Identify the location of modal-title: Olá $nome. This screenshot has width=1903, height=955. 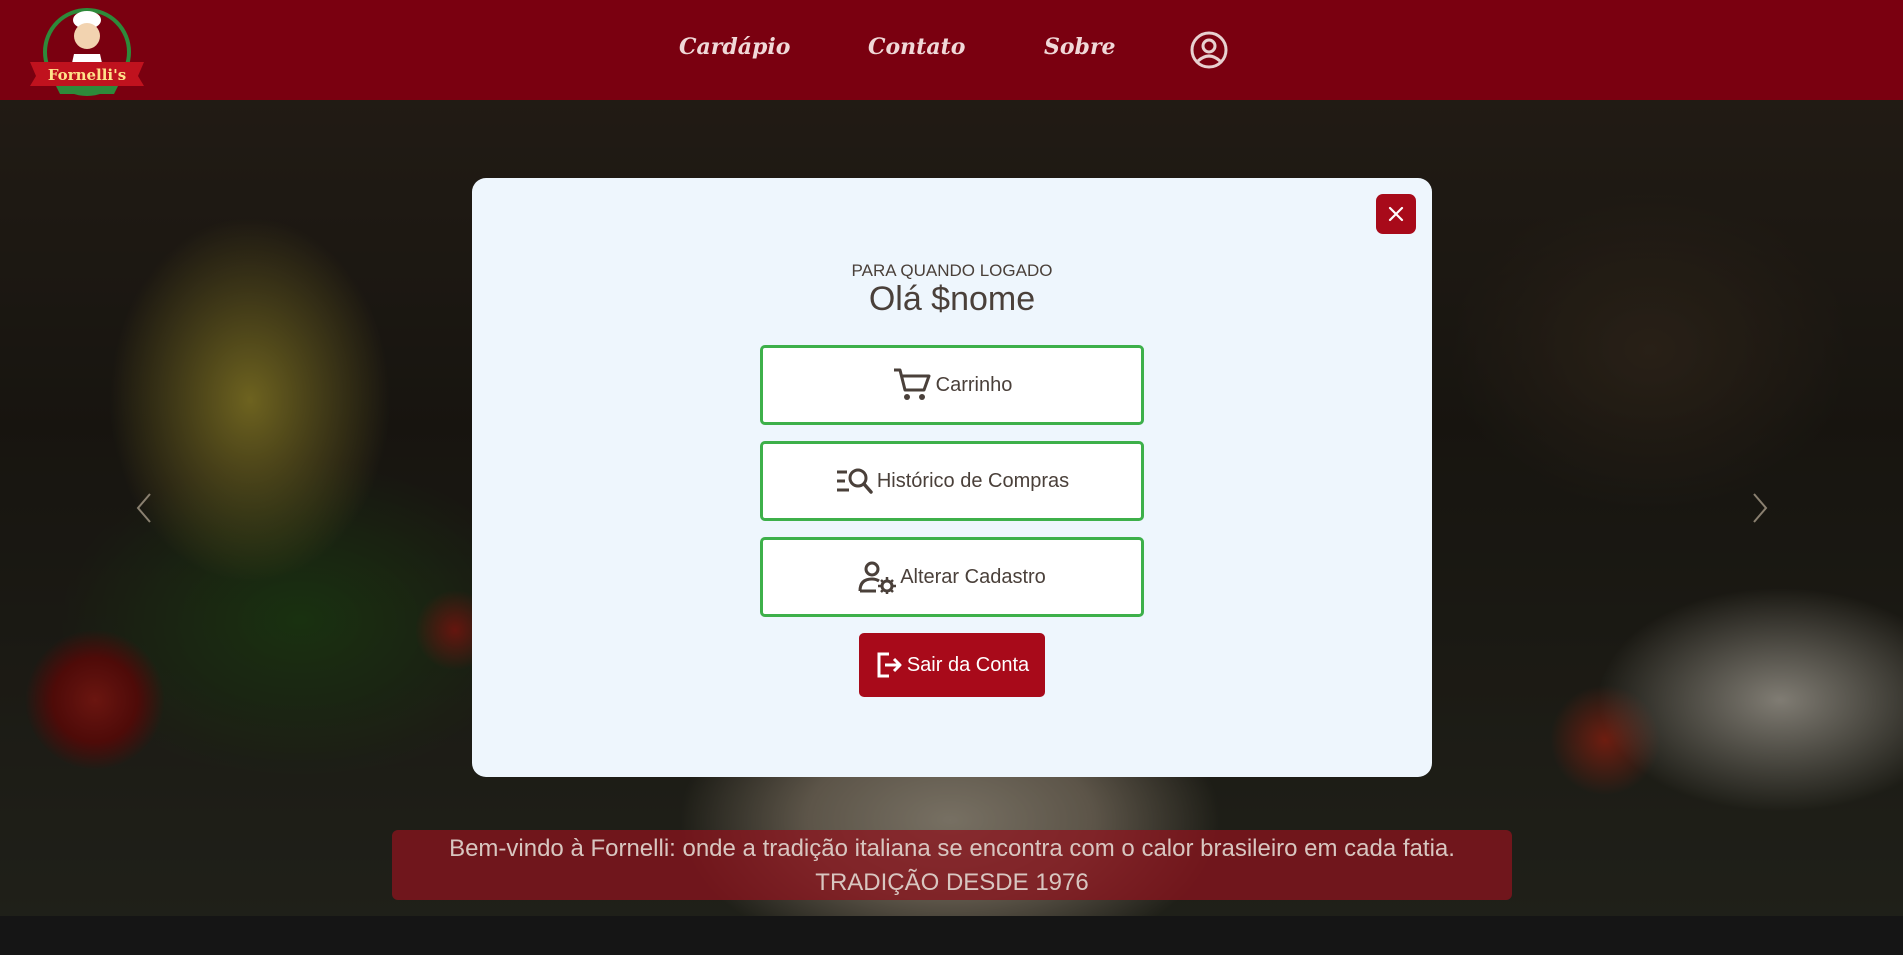
(952, 299).